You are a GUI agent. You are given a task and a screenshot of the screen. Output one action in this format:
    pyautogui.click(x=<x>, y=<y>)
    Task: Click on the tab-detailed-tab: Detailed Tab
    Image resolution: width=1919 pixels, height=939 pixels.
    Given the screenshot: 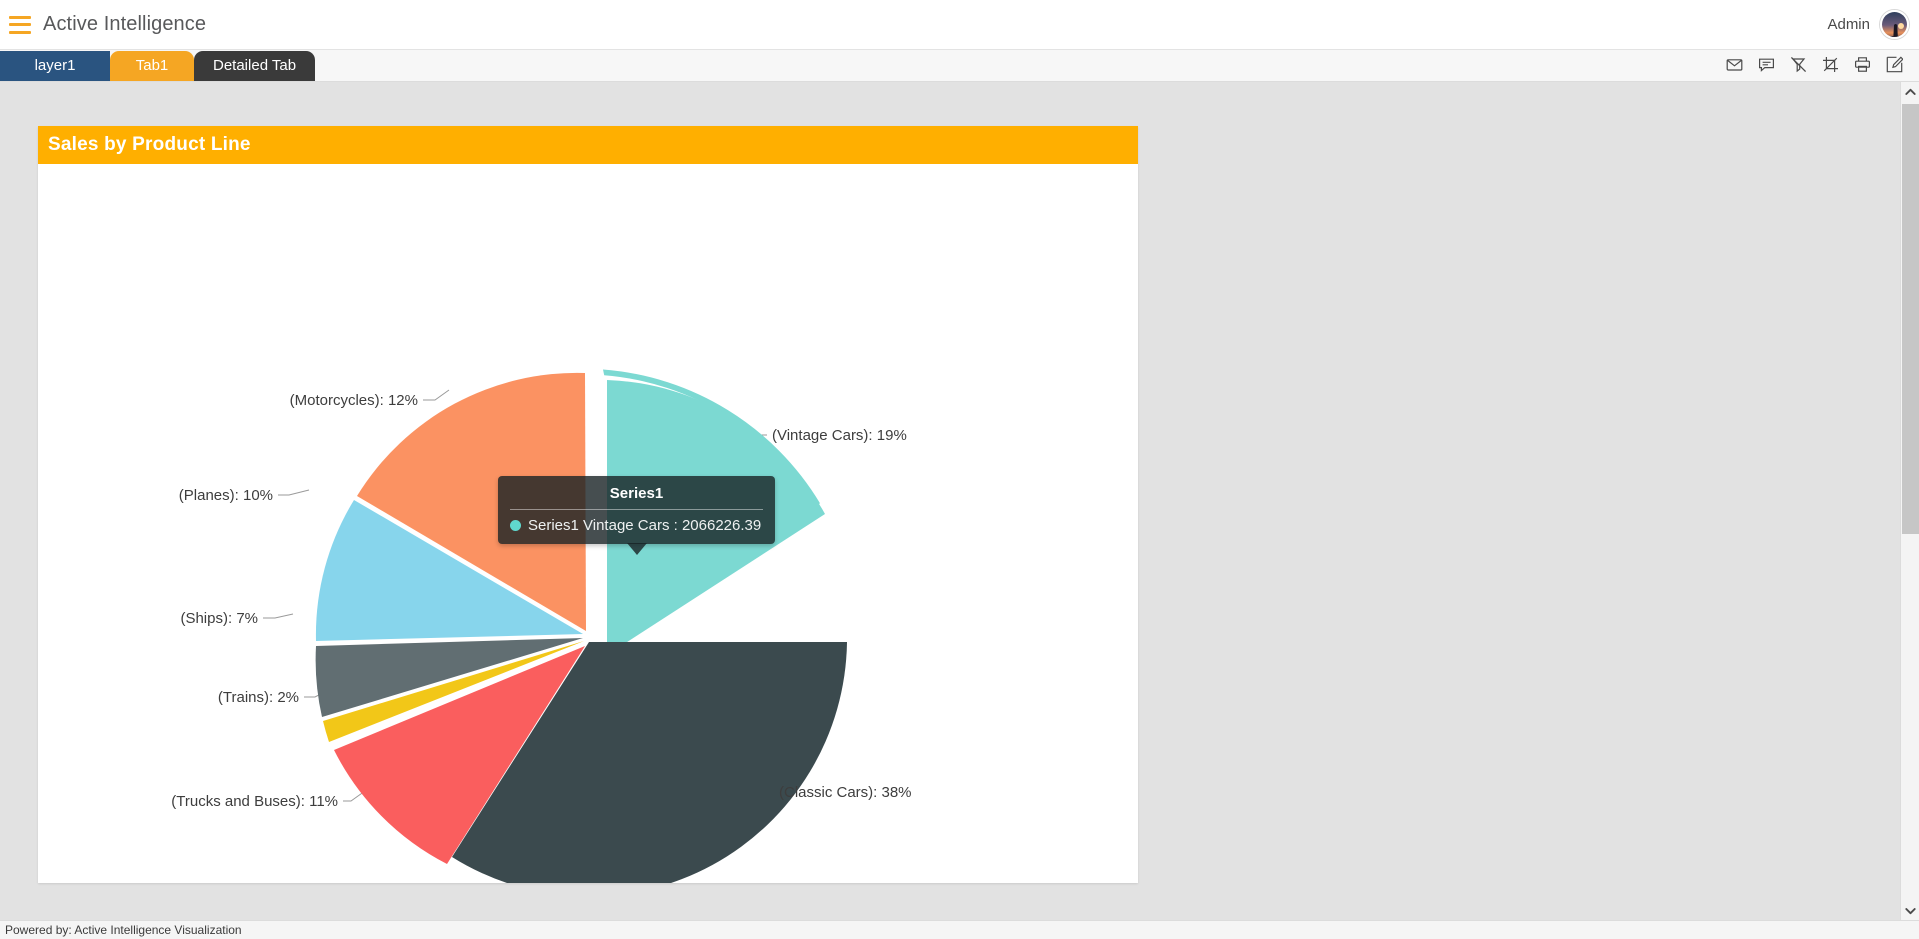 What is the action you would take?
    pyautogui.click(x=255, y=66)
    